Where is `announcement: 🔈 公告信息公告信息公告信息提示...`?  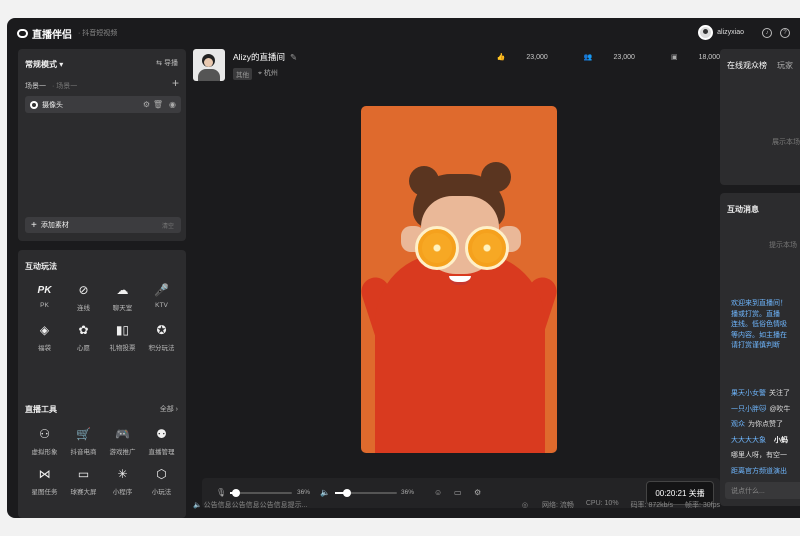
announcement: 🔈 公告信息公告信息公告信息提示... is located at coordinates (250, 505).